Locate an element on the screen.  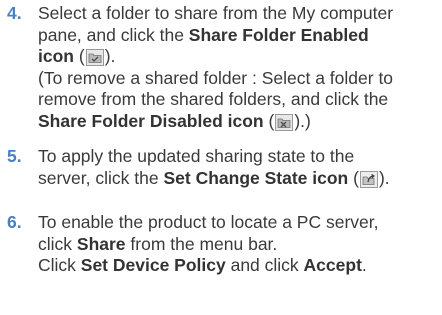
bold-term: Share Folder Disabled icon is located at coordinates (151, 120).